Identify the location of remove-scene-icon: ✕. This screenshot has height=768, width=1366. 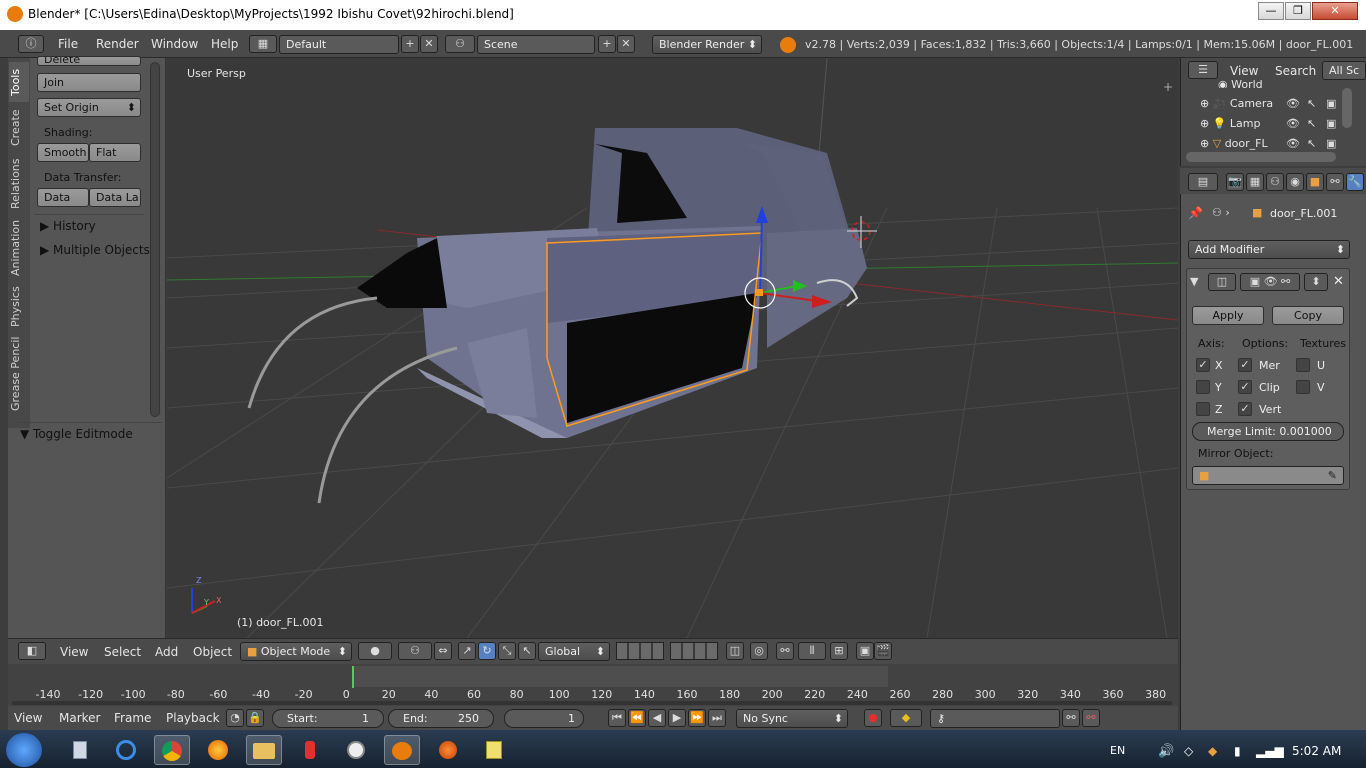
(626, 44).